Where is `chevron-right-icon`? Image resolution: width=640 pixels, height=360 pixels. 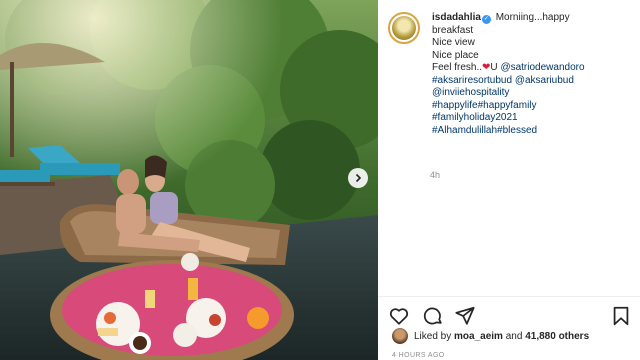 chevron-right-icon is located at coordinates (358, 178).